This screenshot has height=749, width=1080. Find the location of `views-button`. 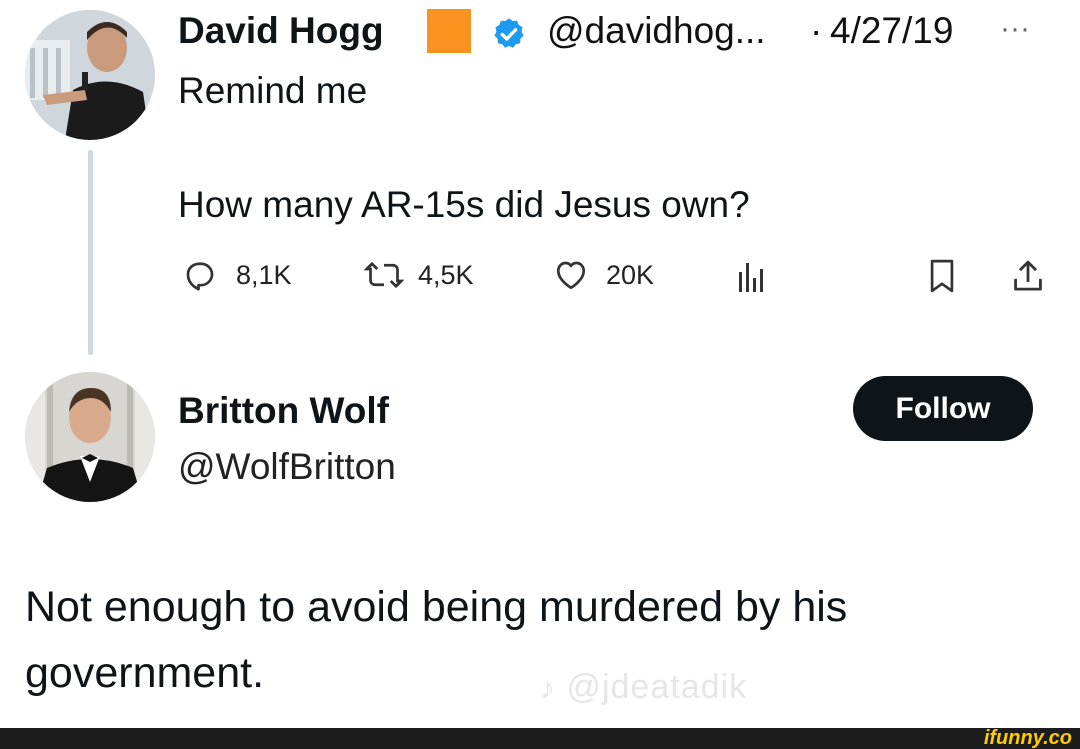

views-button is located at coordinates (751, 277).